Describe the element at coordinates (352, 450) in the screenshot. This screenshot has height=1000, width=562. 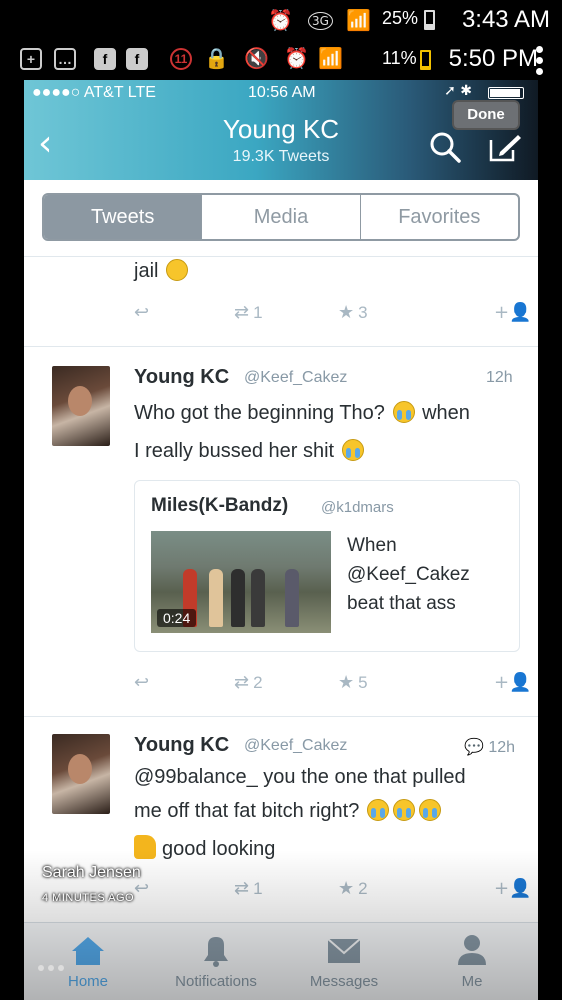
I see `crying-face-emoji` at that location.